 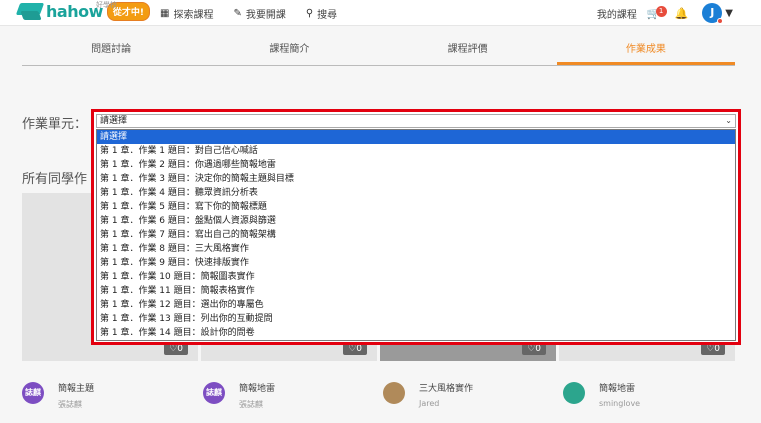 I want to click on card-author: 誌麒 簡報主題 張誌麒, so click(x=58, y=394).